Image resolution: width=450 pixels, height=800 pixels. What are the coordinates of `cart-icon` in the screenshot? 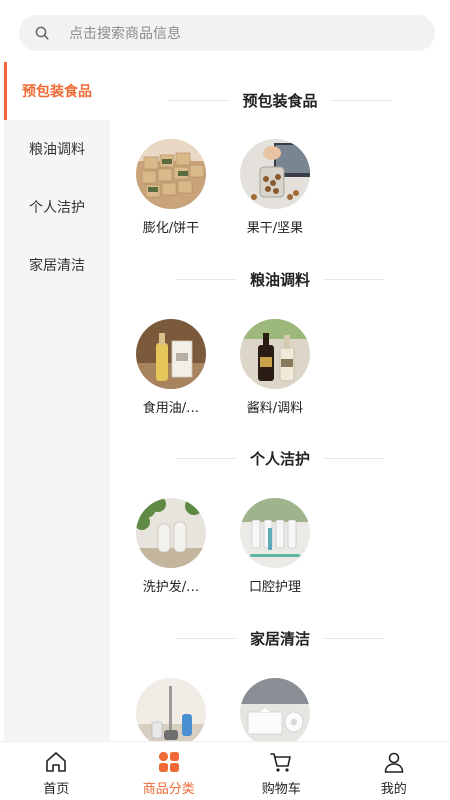 It's located at (281, 762).